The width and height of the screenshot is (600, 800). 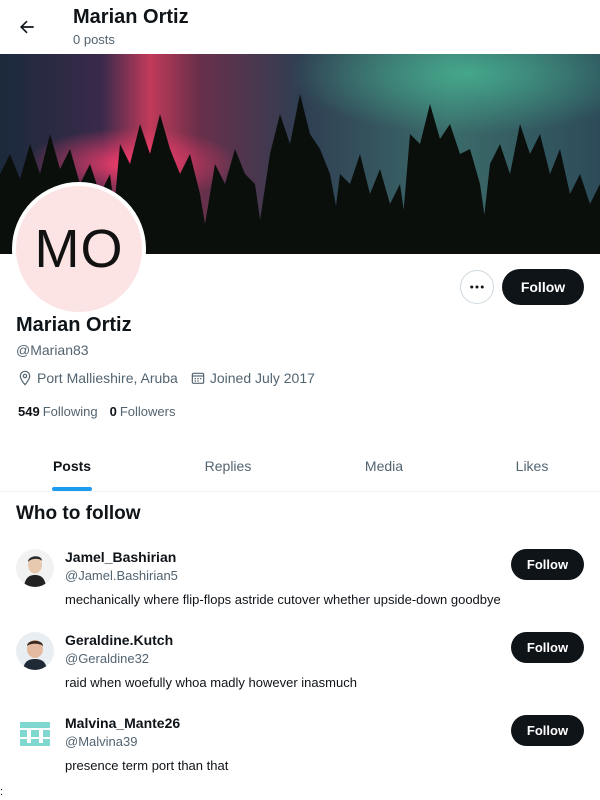 I want to click on location-item: Port Mallieshire, Aruba, so click(x=97, y=378).